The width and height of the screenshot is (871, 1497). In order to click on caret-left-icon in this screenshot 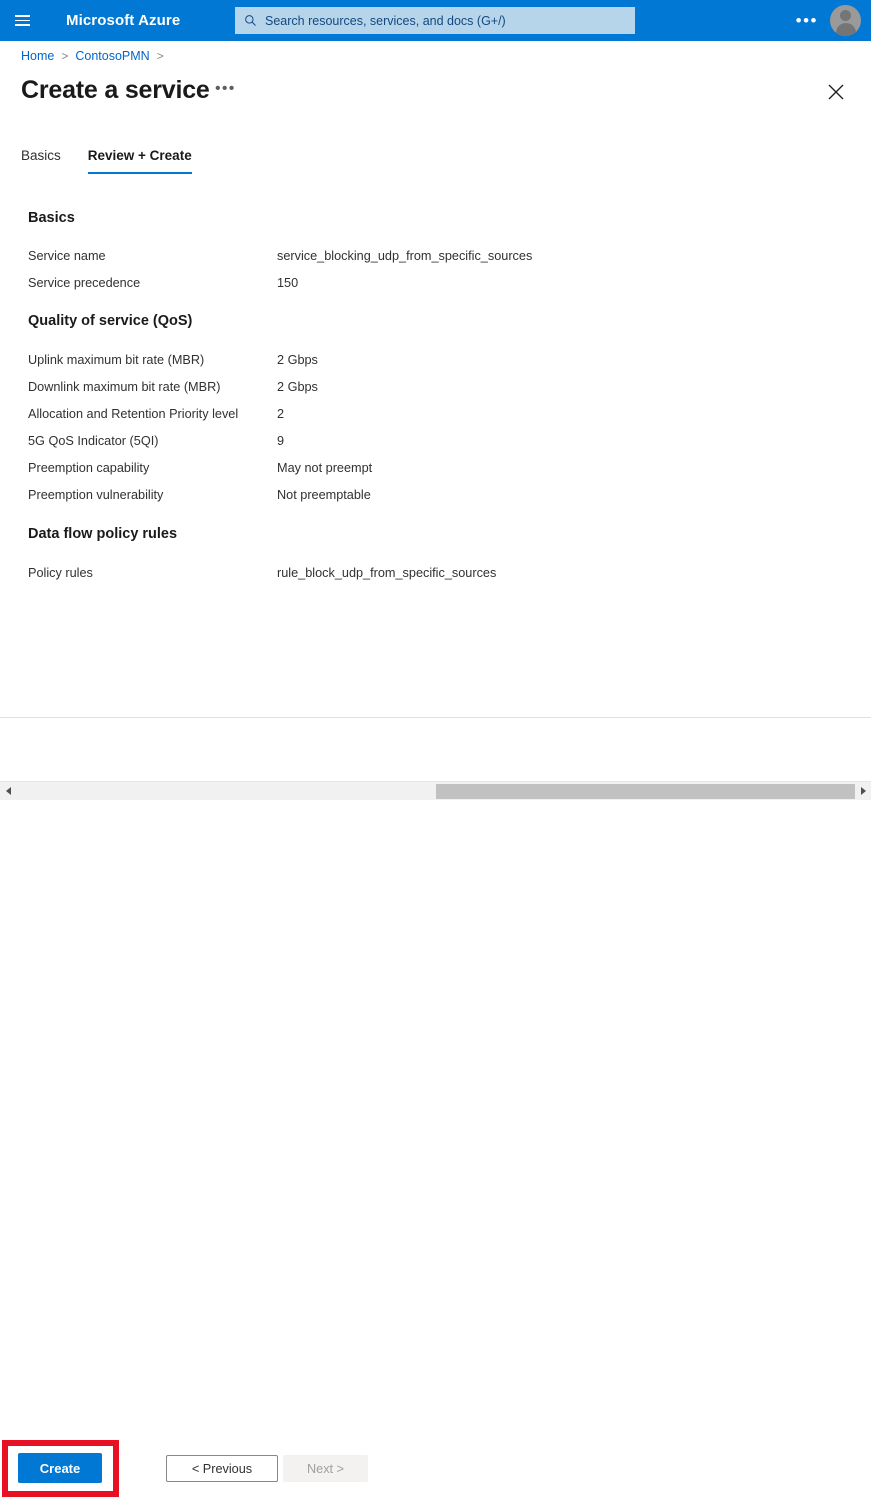, I will do `click(8, 791)`.